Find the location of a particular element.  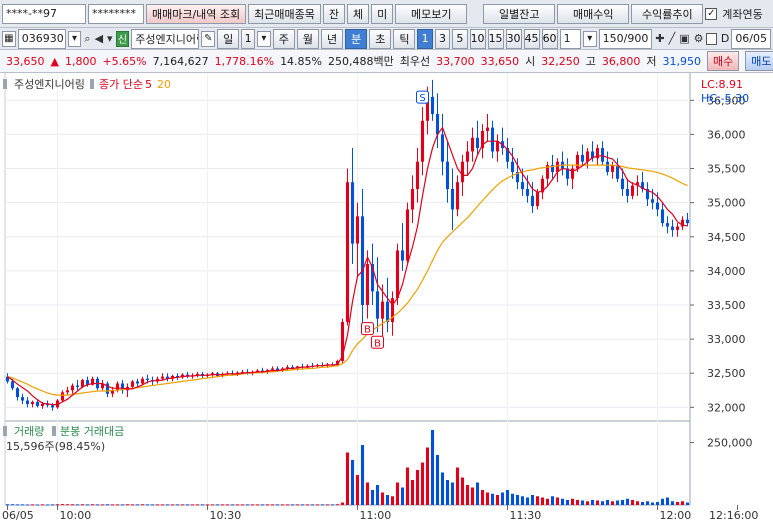

speaker-icon: ◀ is located at coordinates (99, 38).